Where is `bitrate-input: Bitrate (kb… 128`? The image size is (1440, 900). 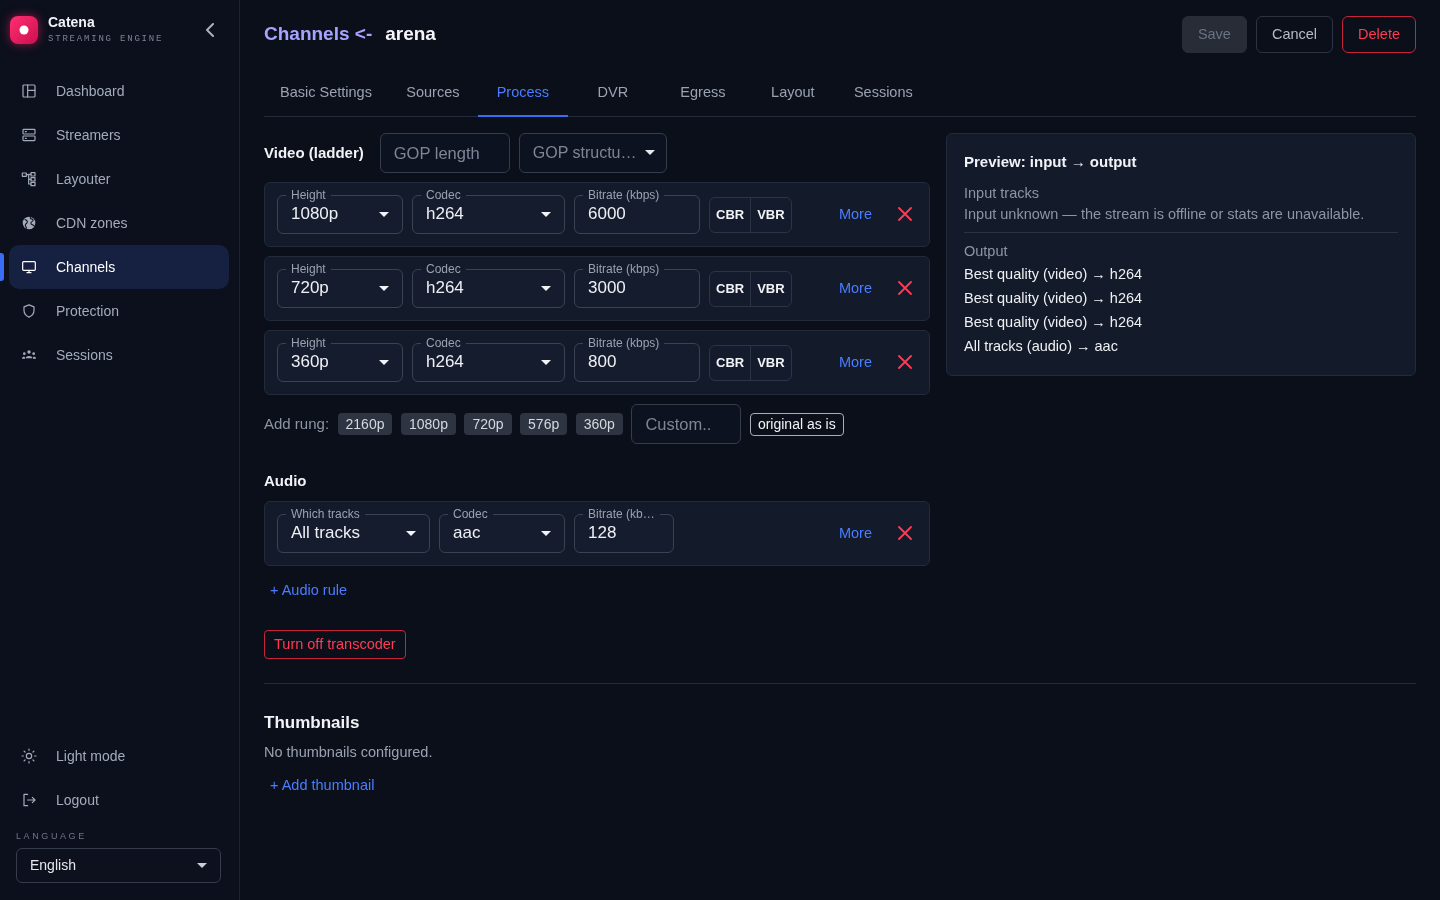 bitrate-input: Bitrate (kb… 128 is located at coordinates (624, 530).